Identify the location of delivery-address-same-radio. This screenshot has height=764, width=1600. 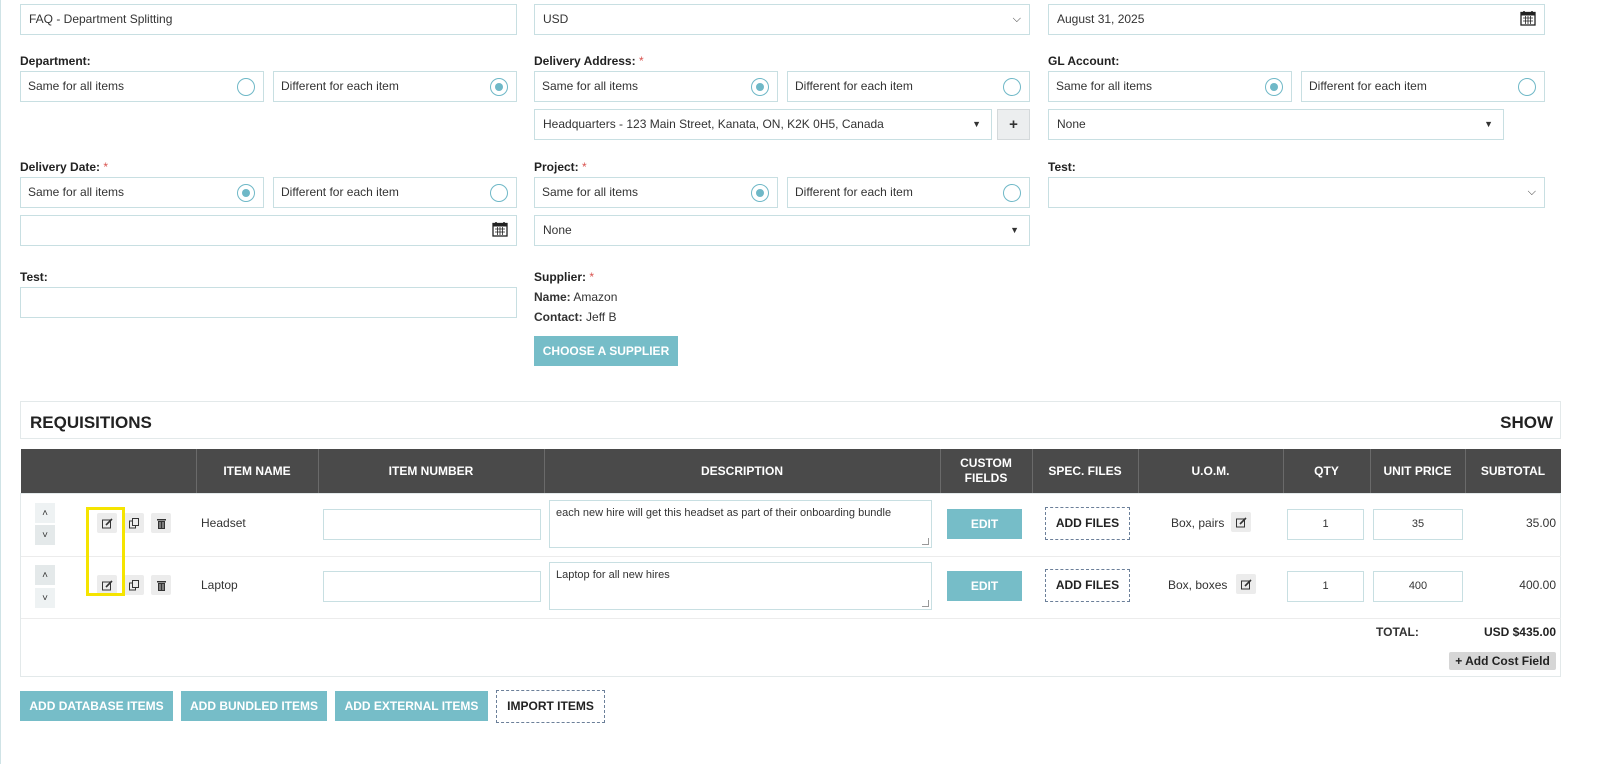
(760, 87).